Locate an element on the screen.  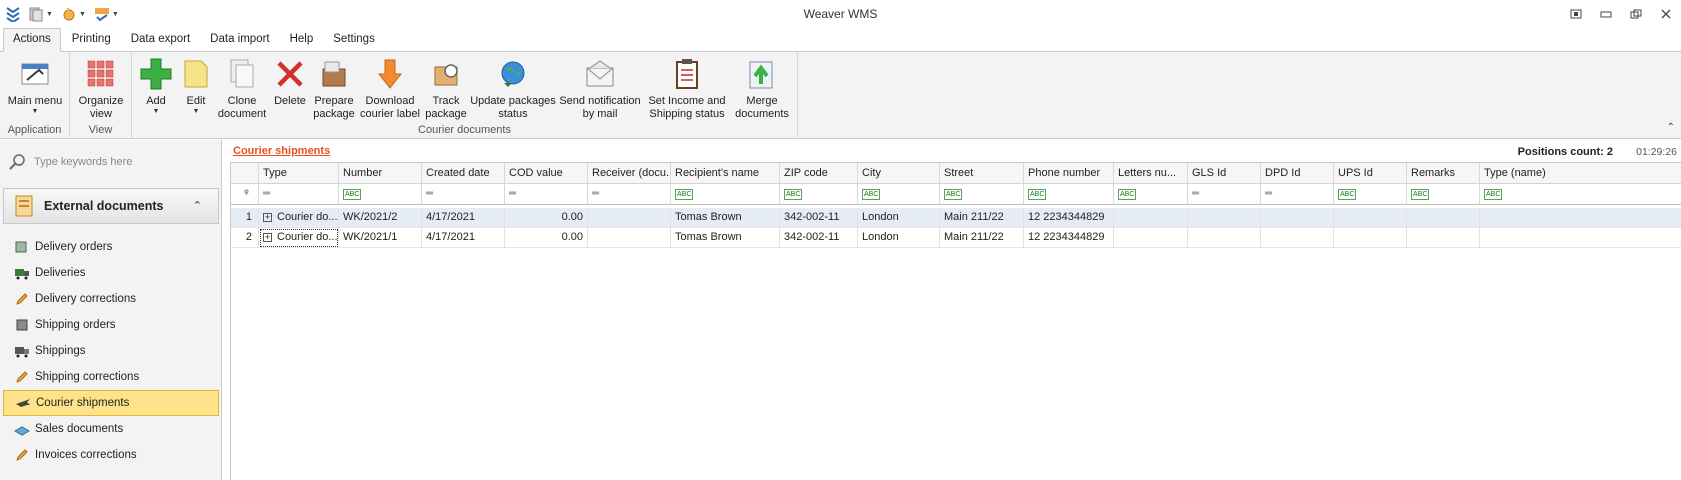
qat-spellcheck-button: ▼ is located at coordinates (106, 14).